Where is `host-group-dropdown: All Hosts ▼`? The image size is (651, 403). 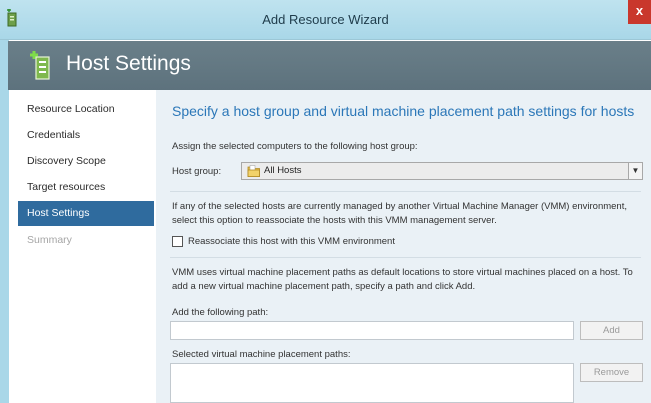
host-group-dropdown: All Hosts ▼ is located at coordinates (442, 171).